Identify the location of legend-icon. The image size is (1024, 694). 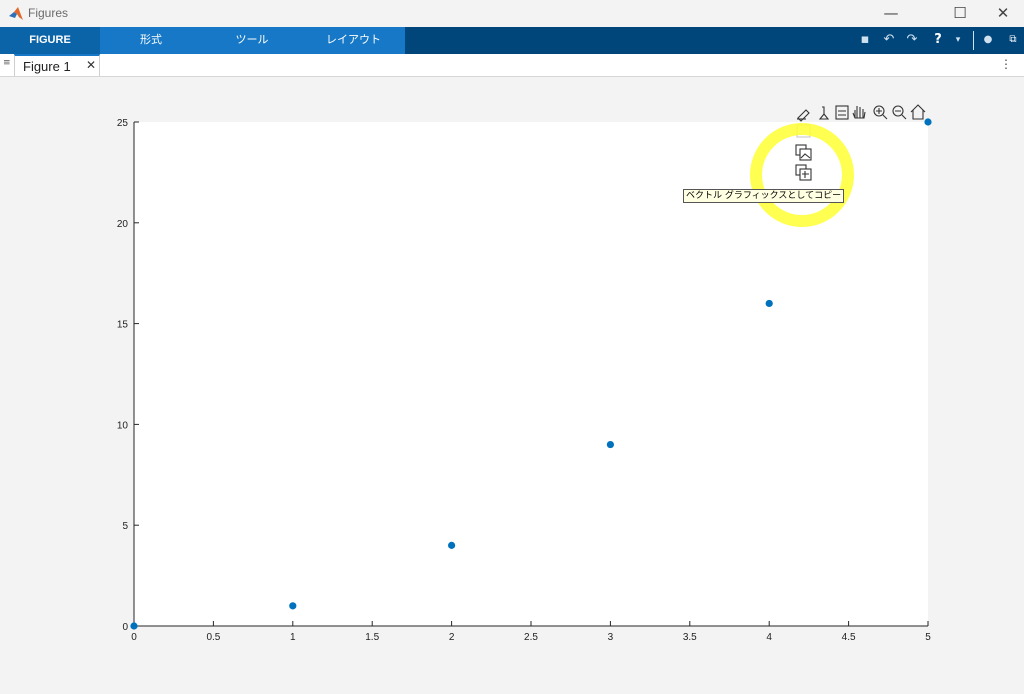
(842, 112).